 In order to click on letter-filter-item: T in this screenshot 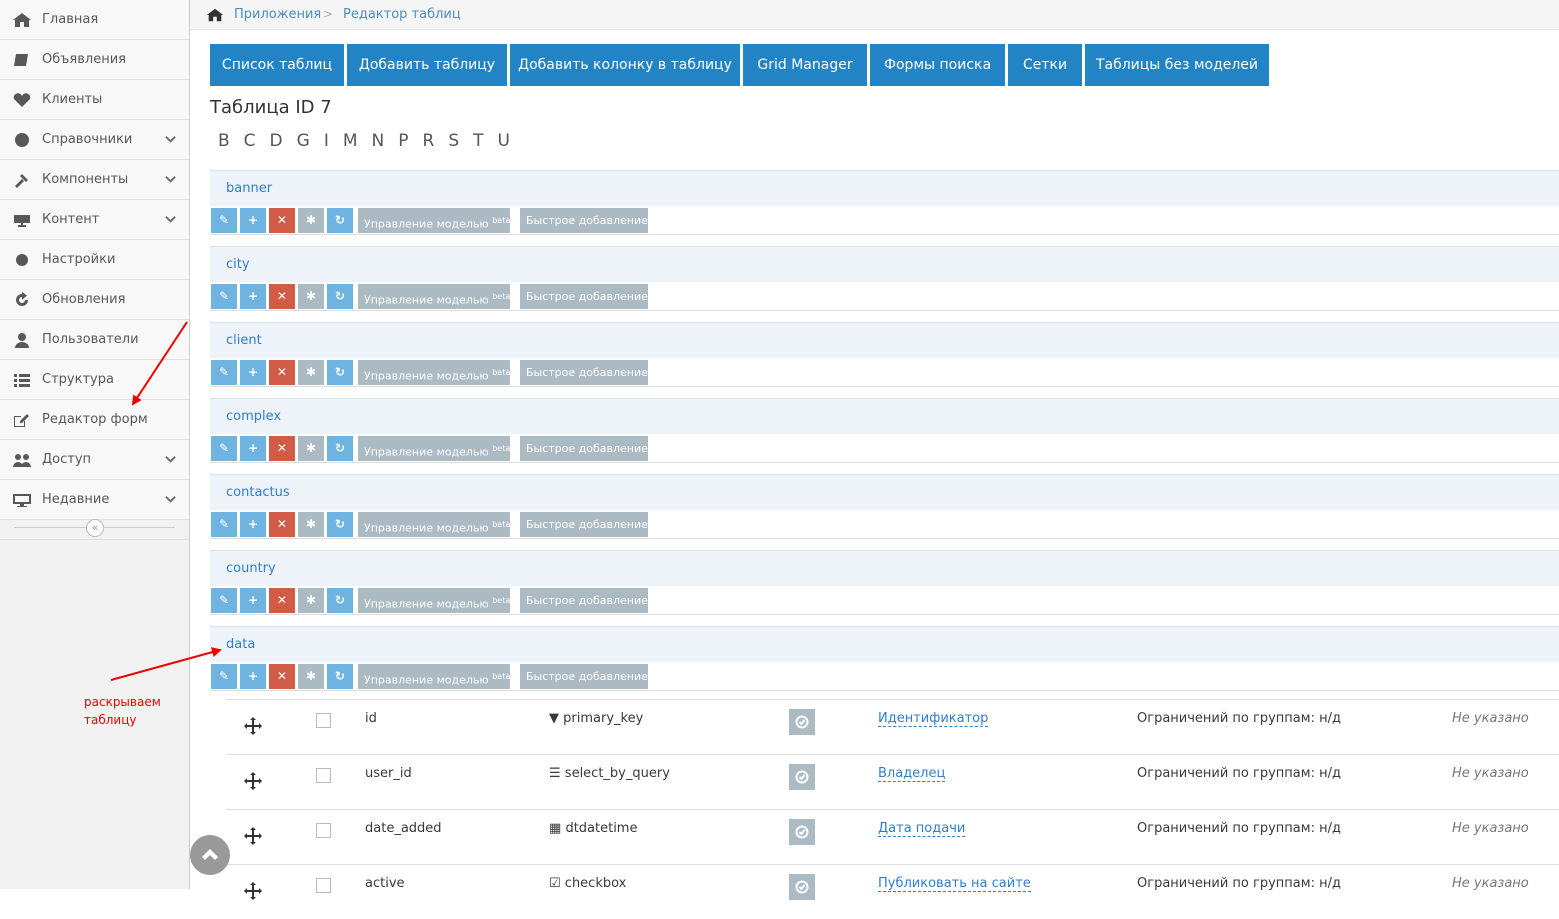, I will do `click(478, 141)`.